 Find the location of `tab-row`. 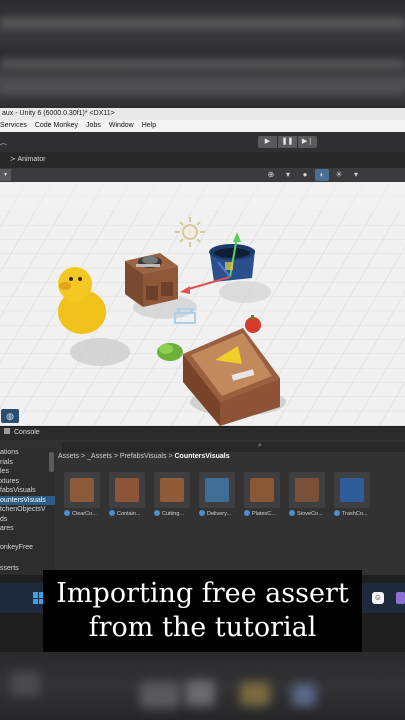

tab-row is located at coordinates (202, 160).